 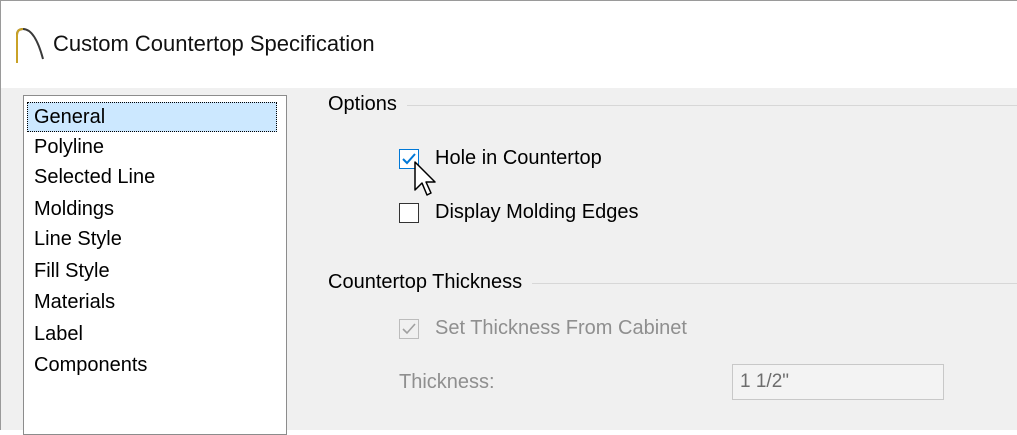 I want to click on category-item-moldings: Moldings, so click(x=70, y=209).